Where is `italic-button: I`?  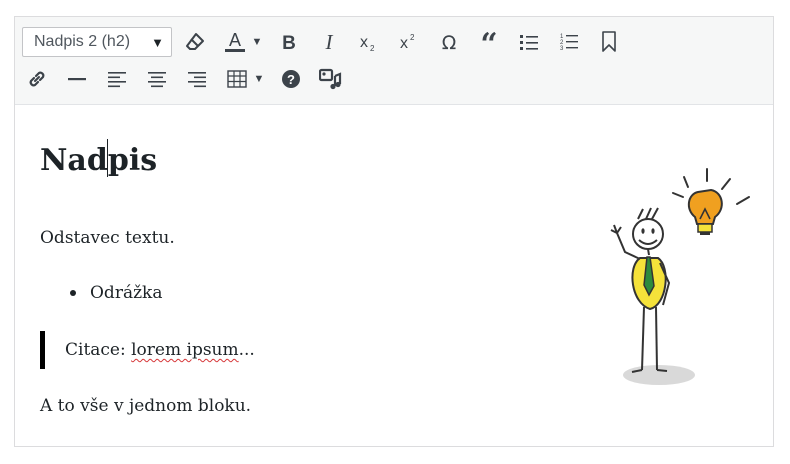
italic-button: I is located at coordinates (329, 42).